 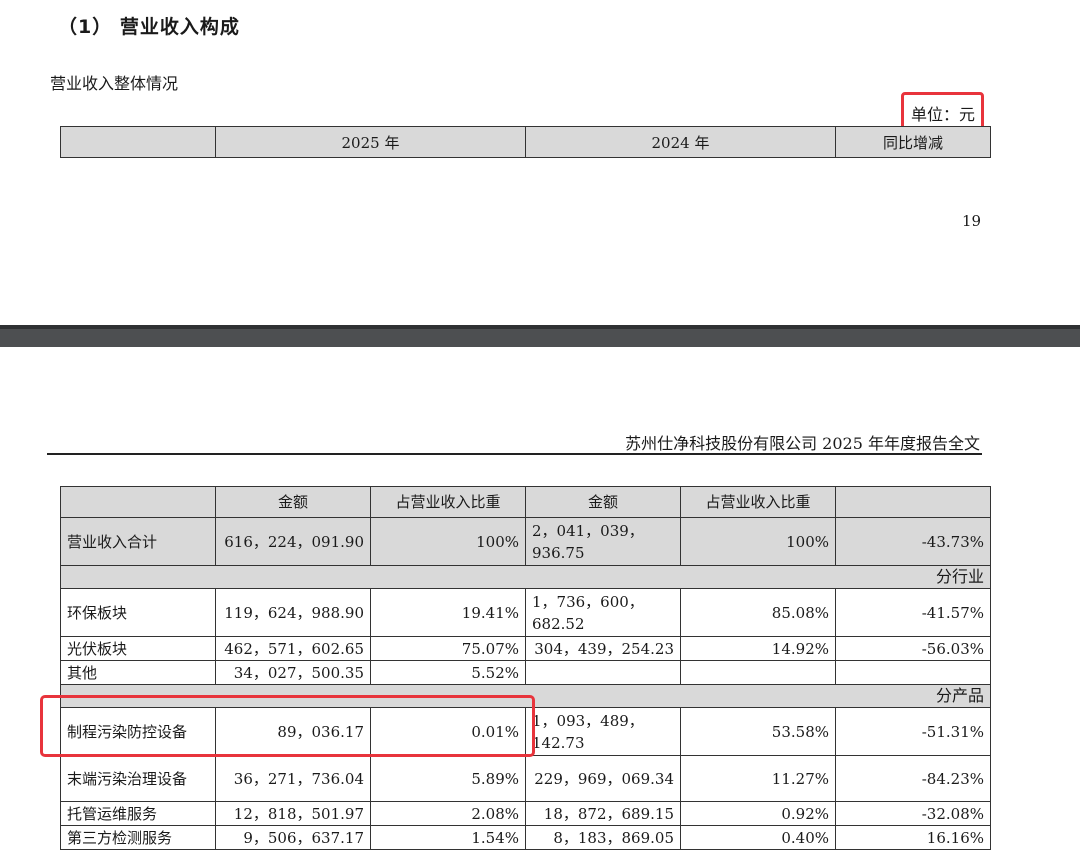 What do you see at coordinates (913, 612) in the screenshot?
I see `cell-yoy: -41.57%` at bounding box center [913, 612].